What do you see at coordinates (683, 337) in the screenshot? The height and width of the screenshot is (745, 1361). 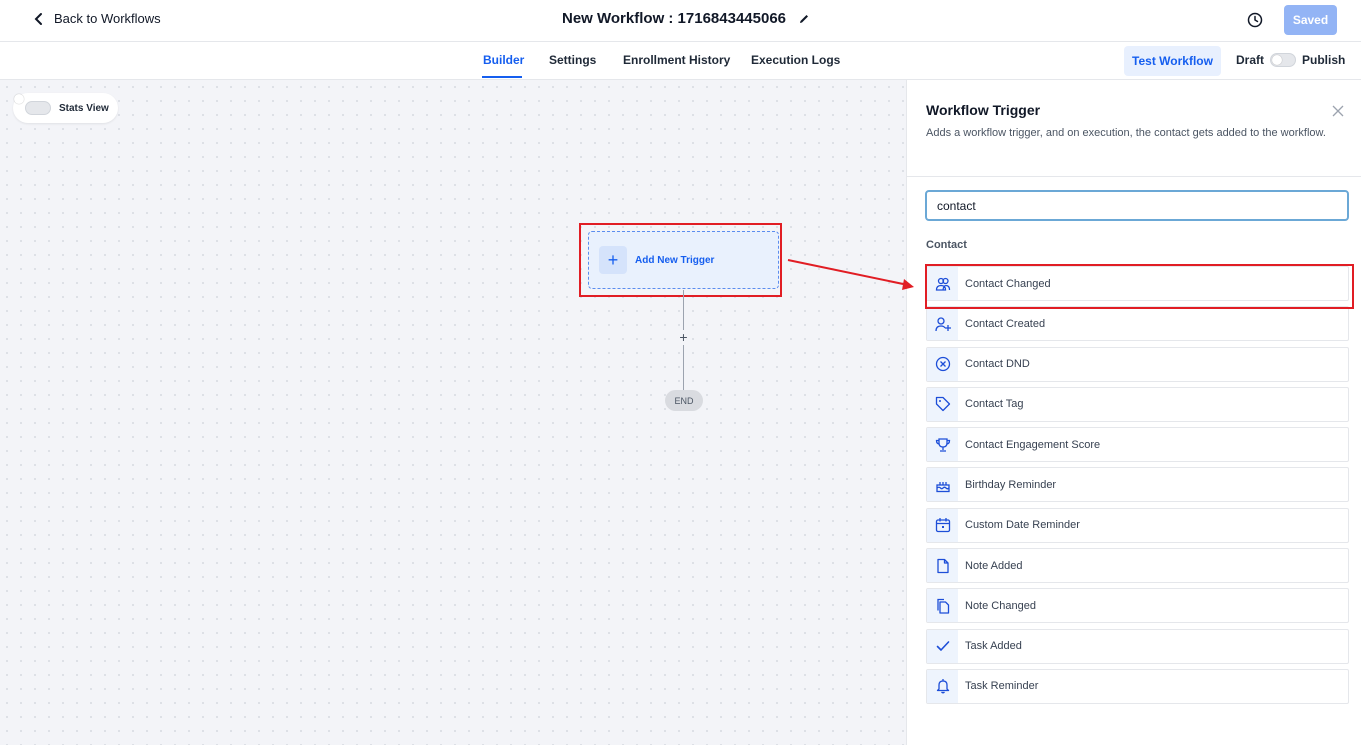 I see `add-step-button: +` at bounding box center [683, 337].